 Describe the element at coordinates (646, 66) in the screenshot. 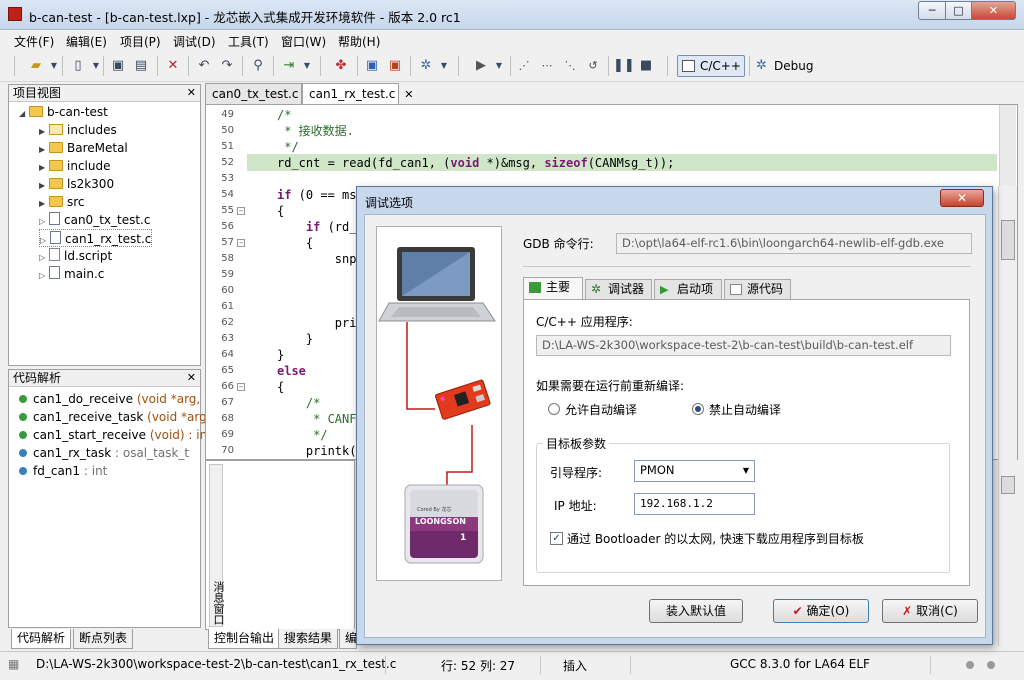

I see `stop-icon: ■` at that location.